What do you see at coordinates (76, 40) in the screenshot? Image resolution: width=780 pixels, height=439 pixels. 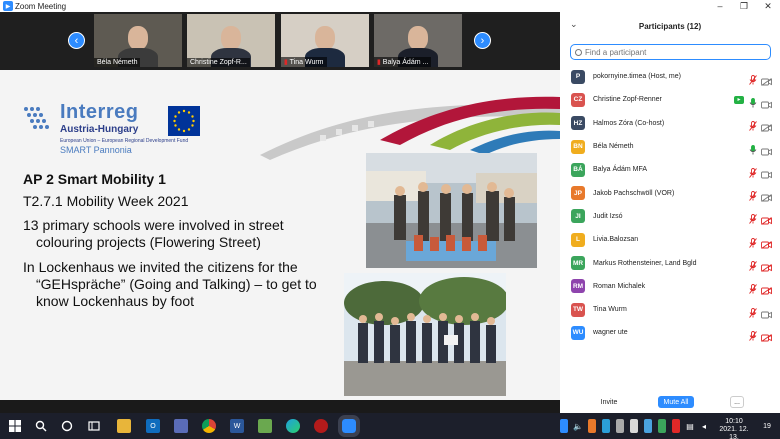 I see `prev-page-button: ‹` at bounding box center [76, 40].